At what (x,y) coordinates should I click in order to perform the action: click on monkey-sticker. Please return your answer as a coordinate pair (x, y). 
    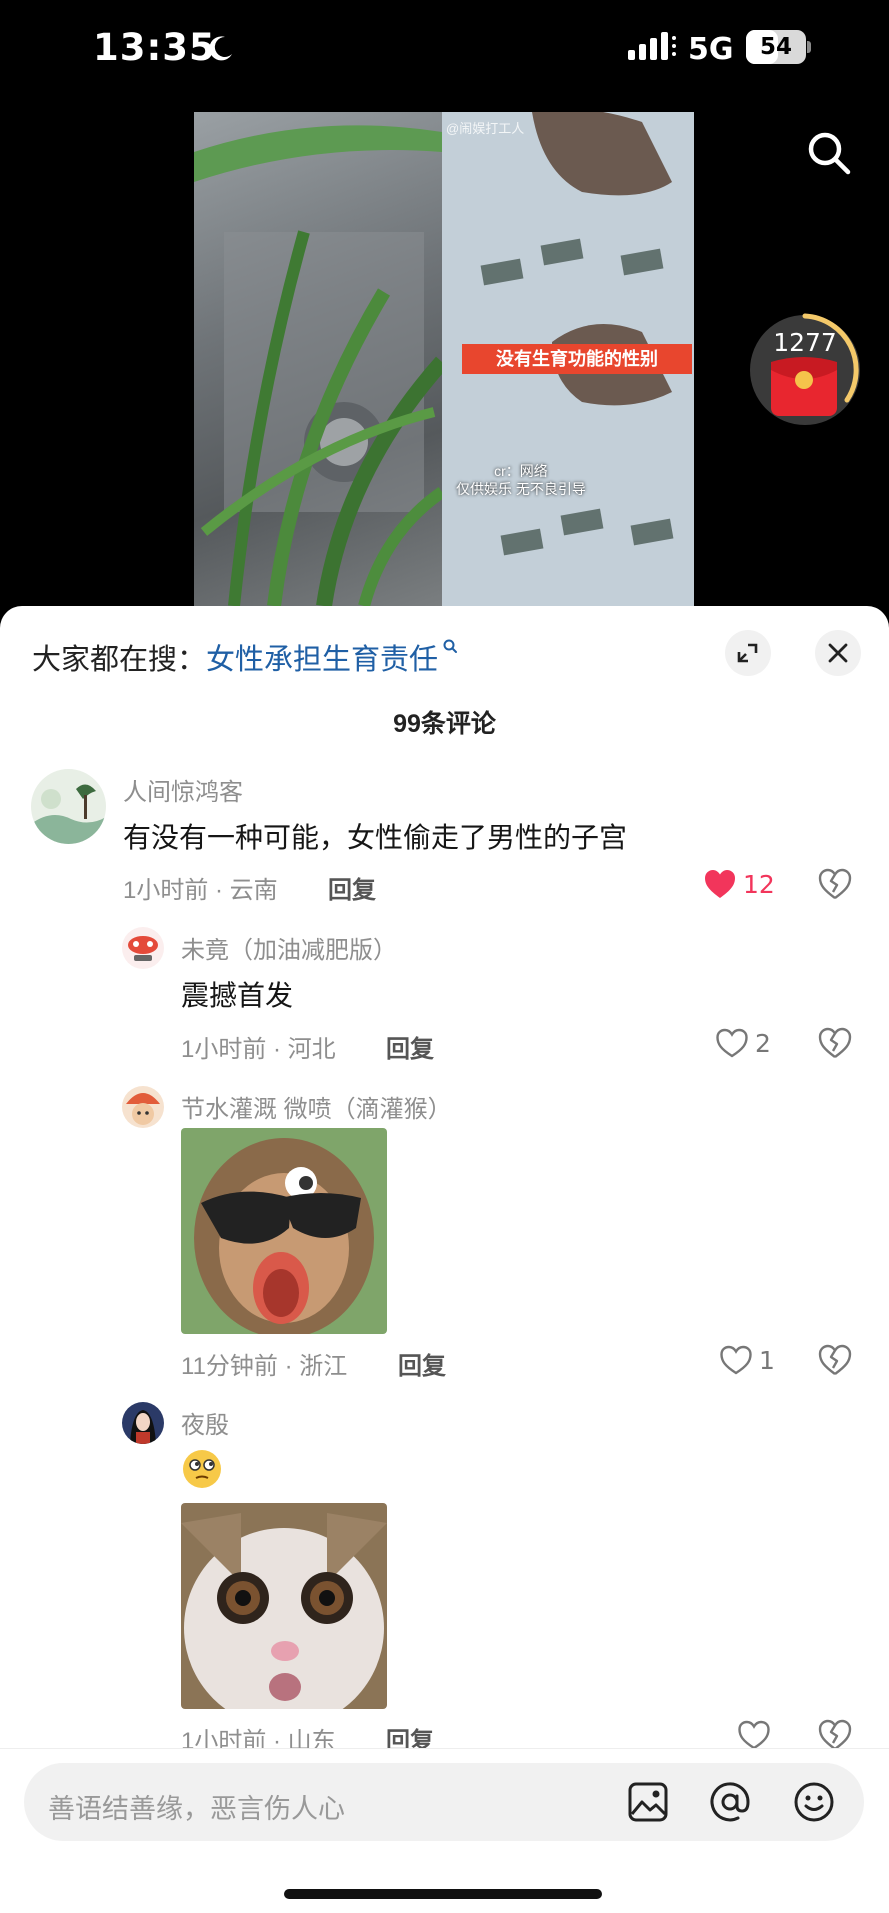
    Looking at the image, I should click on (284, 1231).